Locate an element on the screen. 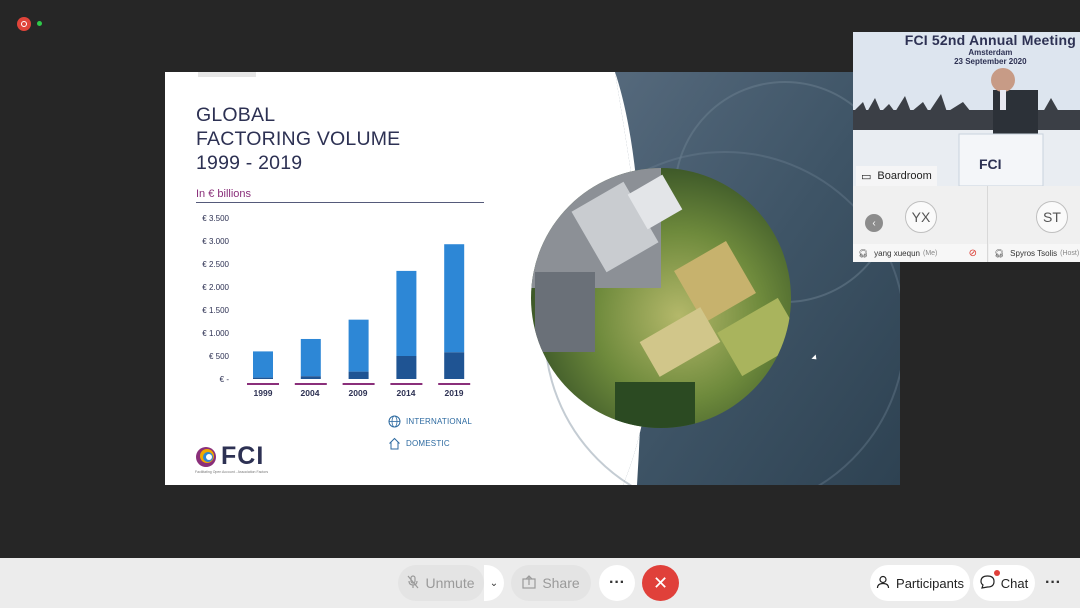  leave-meeting-button: ✕ is located at coordinates (660, 583).